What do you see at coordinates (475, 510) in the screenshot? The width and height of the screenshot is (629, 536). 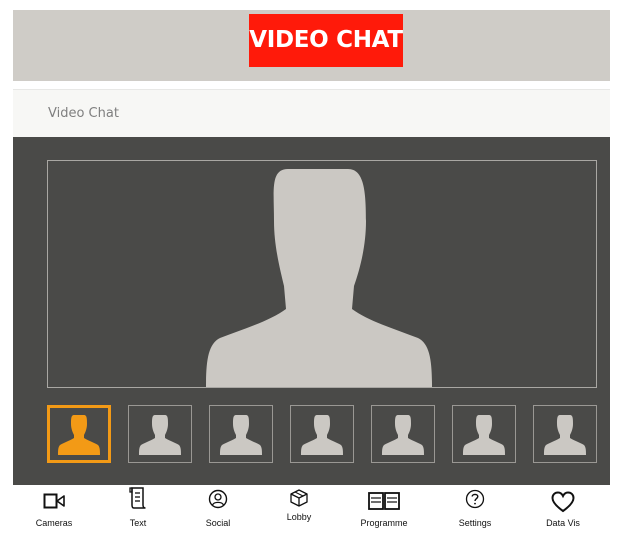 I see `nav-item-settings: Settings` at bounding box center [475, 510].